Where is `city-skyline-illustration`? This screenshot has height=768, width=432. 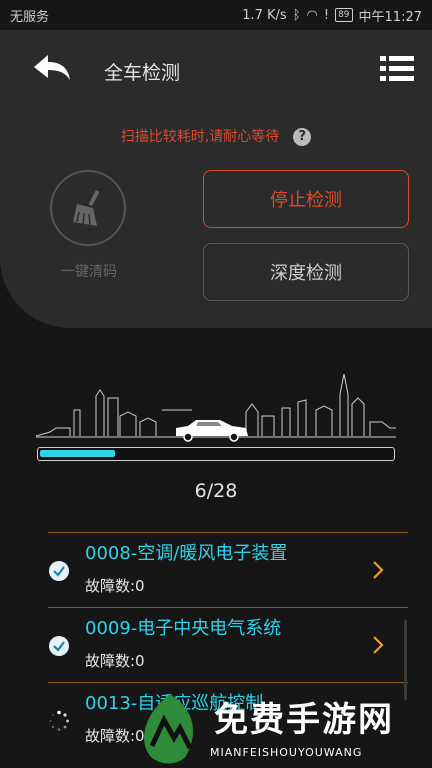
city-skyline-illustration is located at coordinates (216, 407).